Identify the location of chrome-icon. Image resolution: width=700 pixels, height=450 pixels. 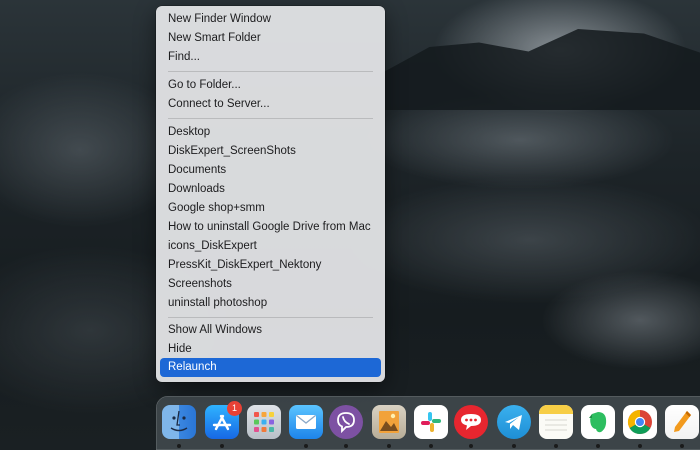
(640, 422).